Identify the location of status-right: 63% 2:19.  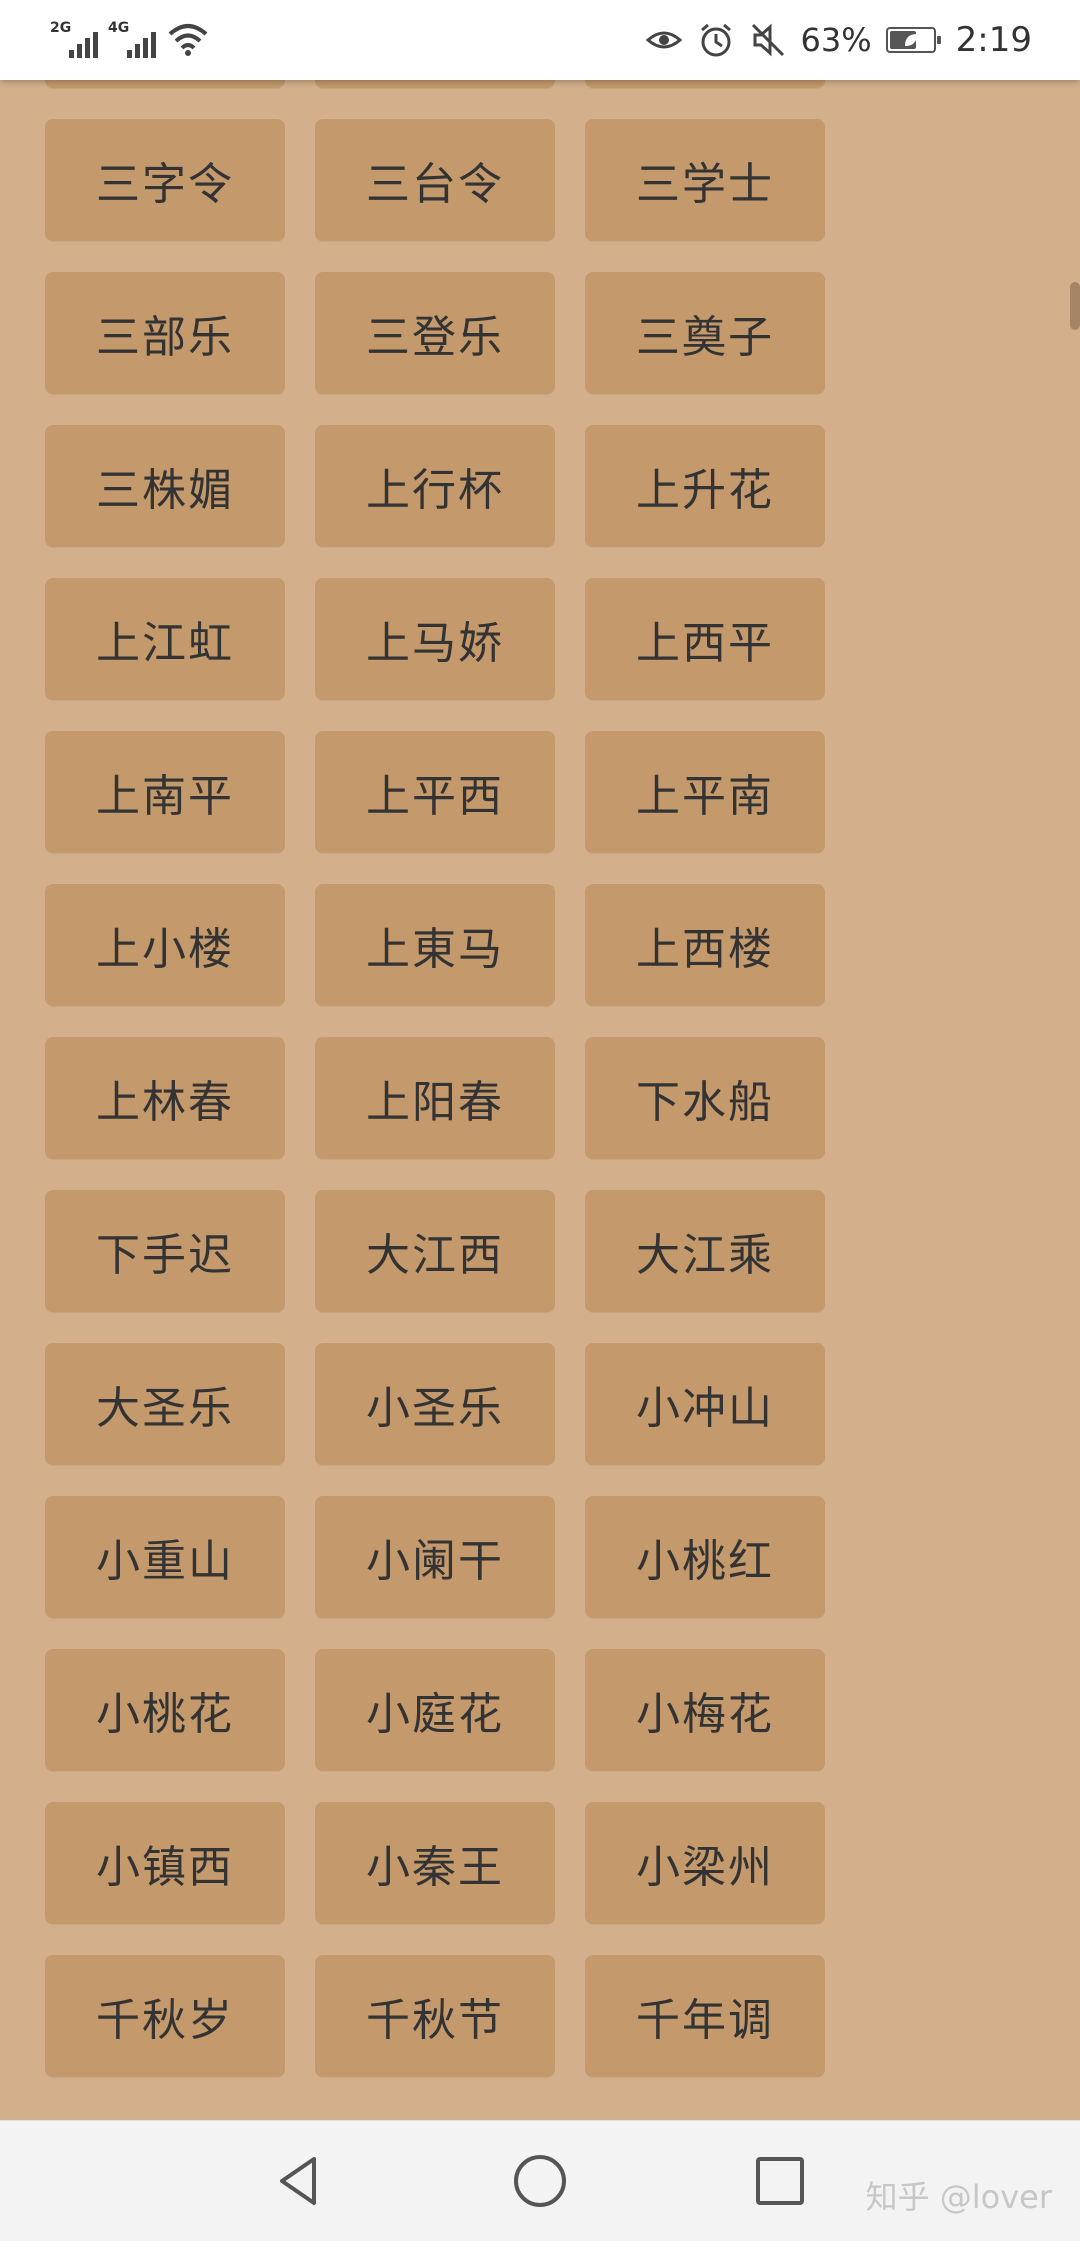
(838, 40).